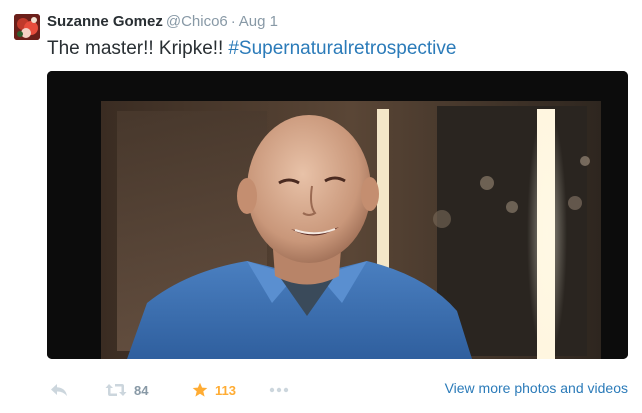 This screenshot has width=642, height=413. I want to click on user-handle: @Chico6, so click(197, 21).